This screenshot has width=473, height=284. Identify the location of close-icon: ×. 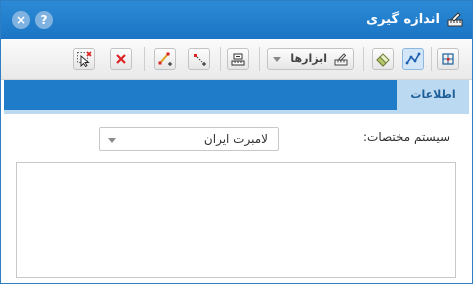
(21, 20).